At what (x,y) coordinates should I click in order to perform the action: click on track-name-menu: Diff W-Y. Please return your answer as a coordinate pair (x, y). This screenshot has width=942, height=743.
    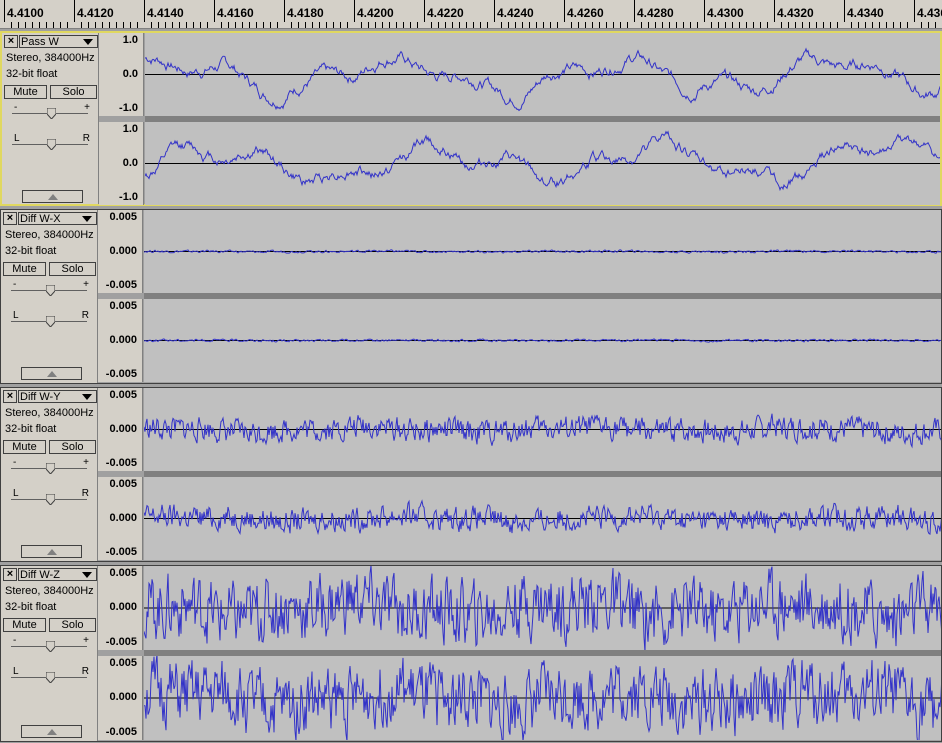
    Looking at the image, I should click on (57, 396).